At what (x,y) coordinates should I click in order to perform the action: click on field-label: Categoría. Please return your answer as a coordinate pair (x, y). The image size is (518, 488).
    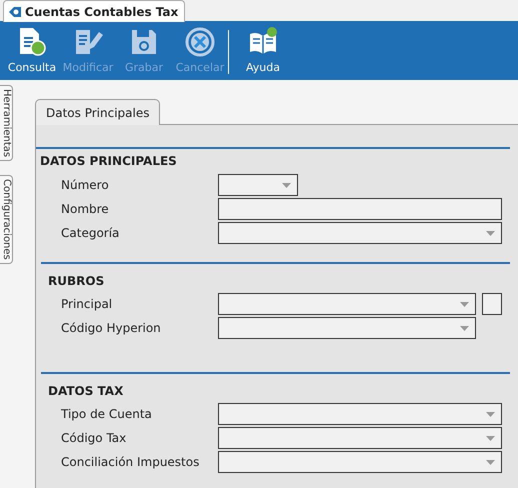
    Looking at the image, I should click on (90, 233).